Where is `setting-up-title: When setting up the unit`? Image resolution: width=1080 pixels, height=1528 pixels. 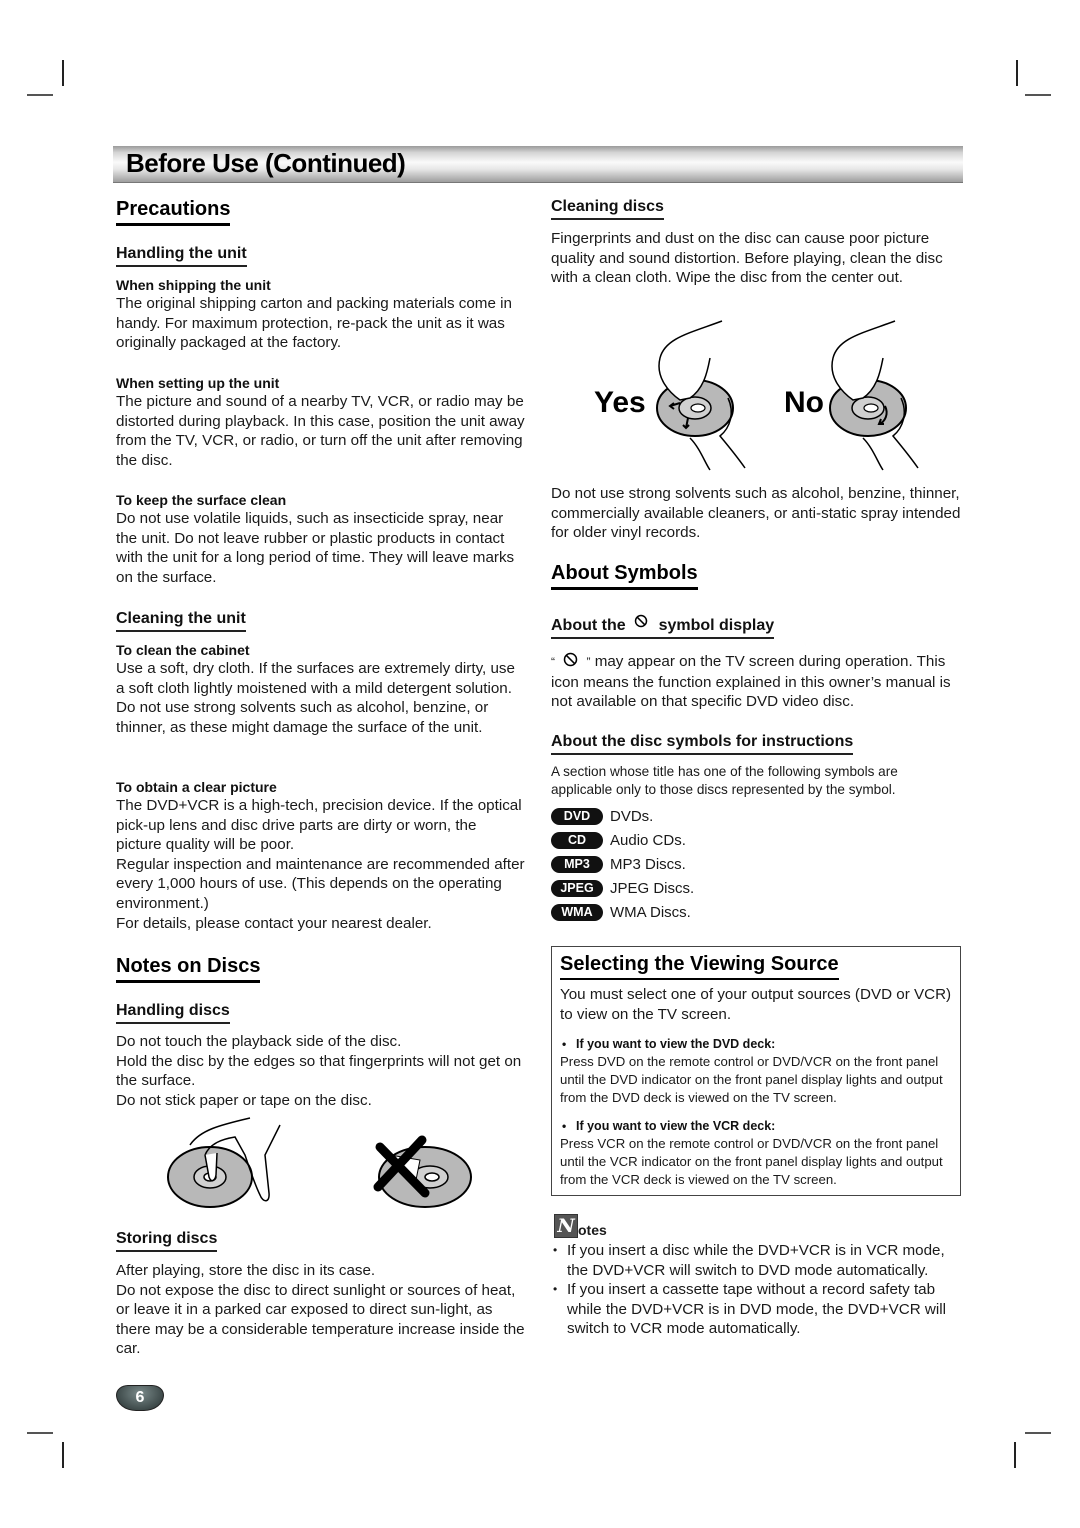
setting-up-title: When setting up the unit is located at coordinates (198, 383).